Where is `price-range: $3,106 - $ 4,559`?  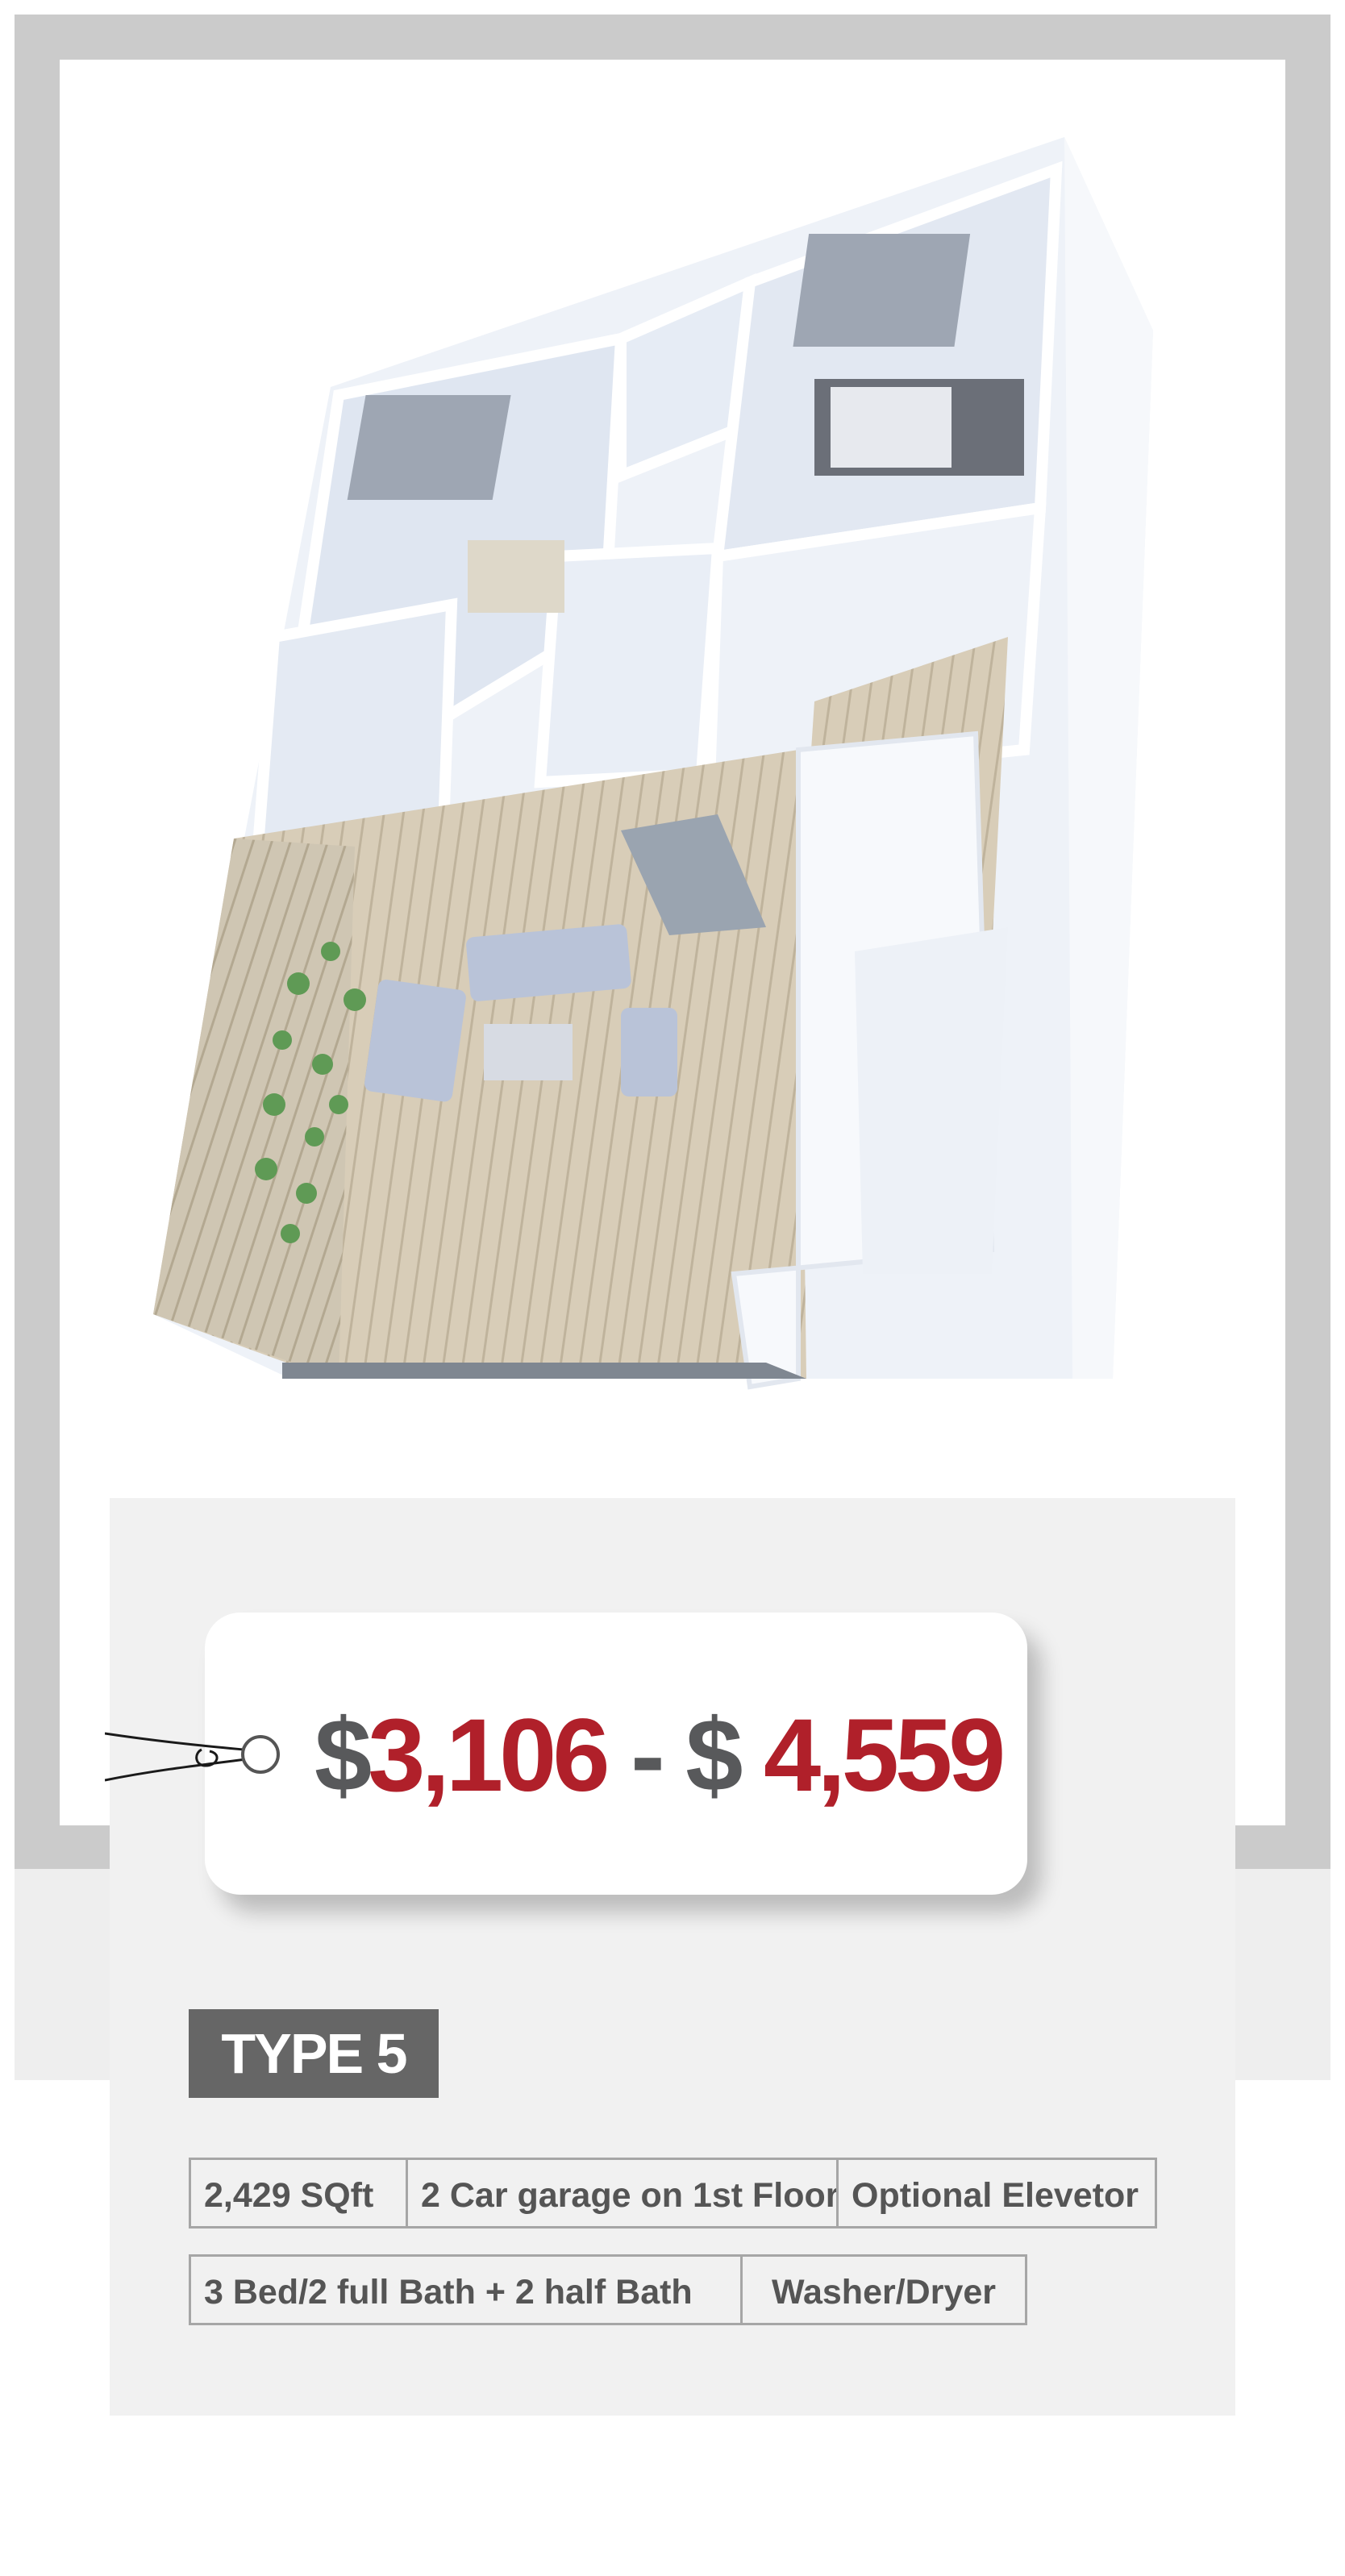
price-range: $3,106 - $ 4,559 is located at coordinates (660, 1756).